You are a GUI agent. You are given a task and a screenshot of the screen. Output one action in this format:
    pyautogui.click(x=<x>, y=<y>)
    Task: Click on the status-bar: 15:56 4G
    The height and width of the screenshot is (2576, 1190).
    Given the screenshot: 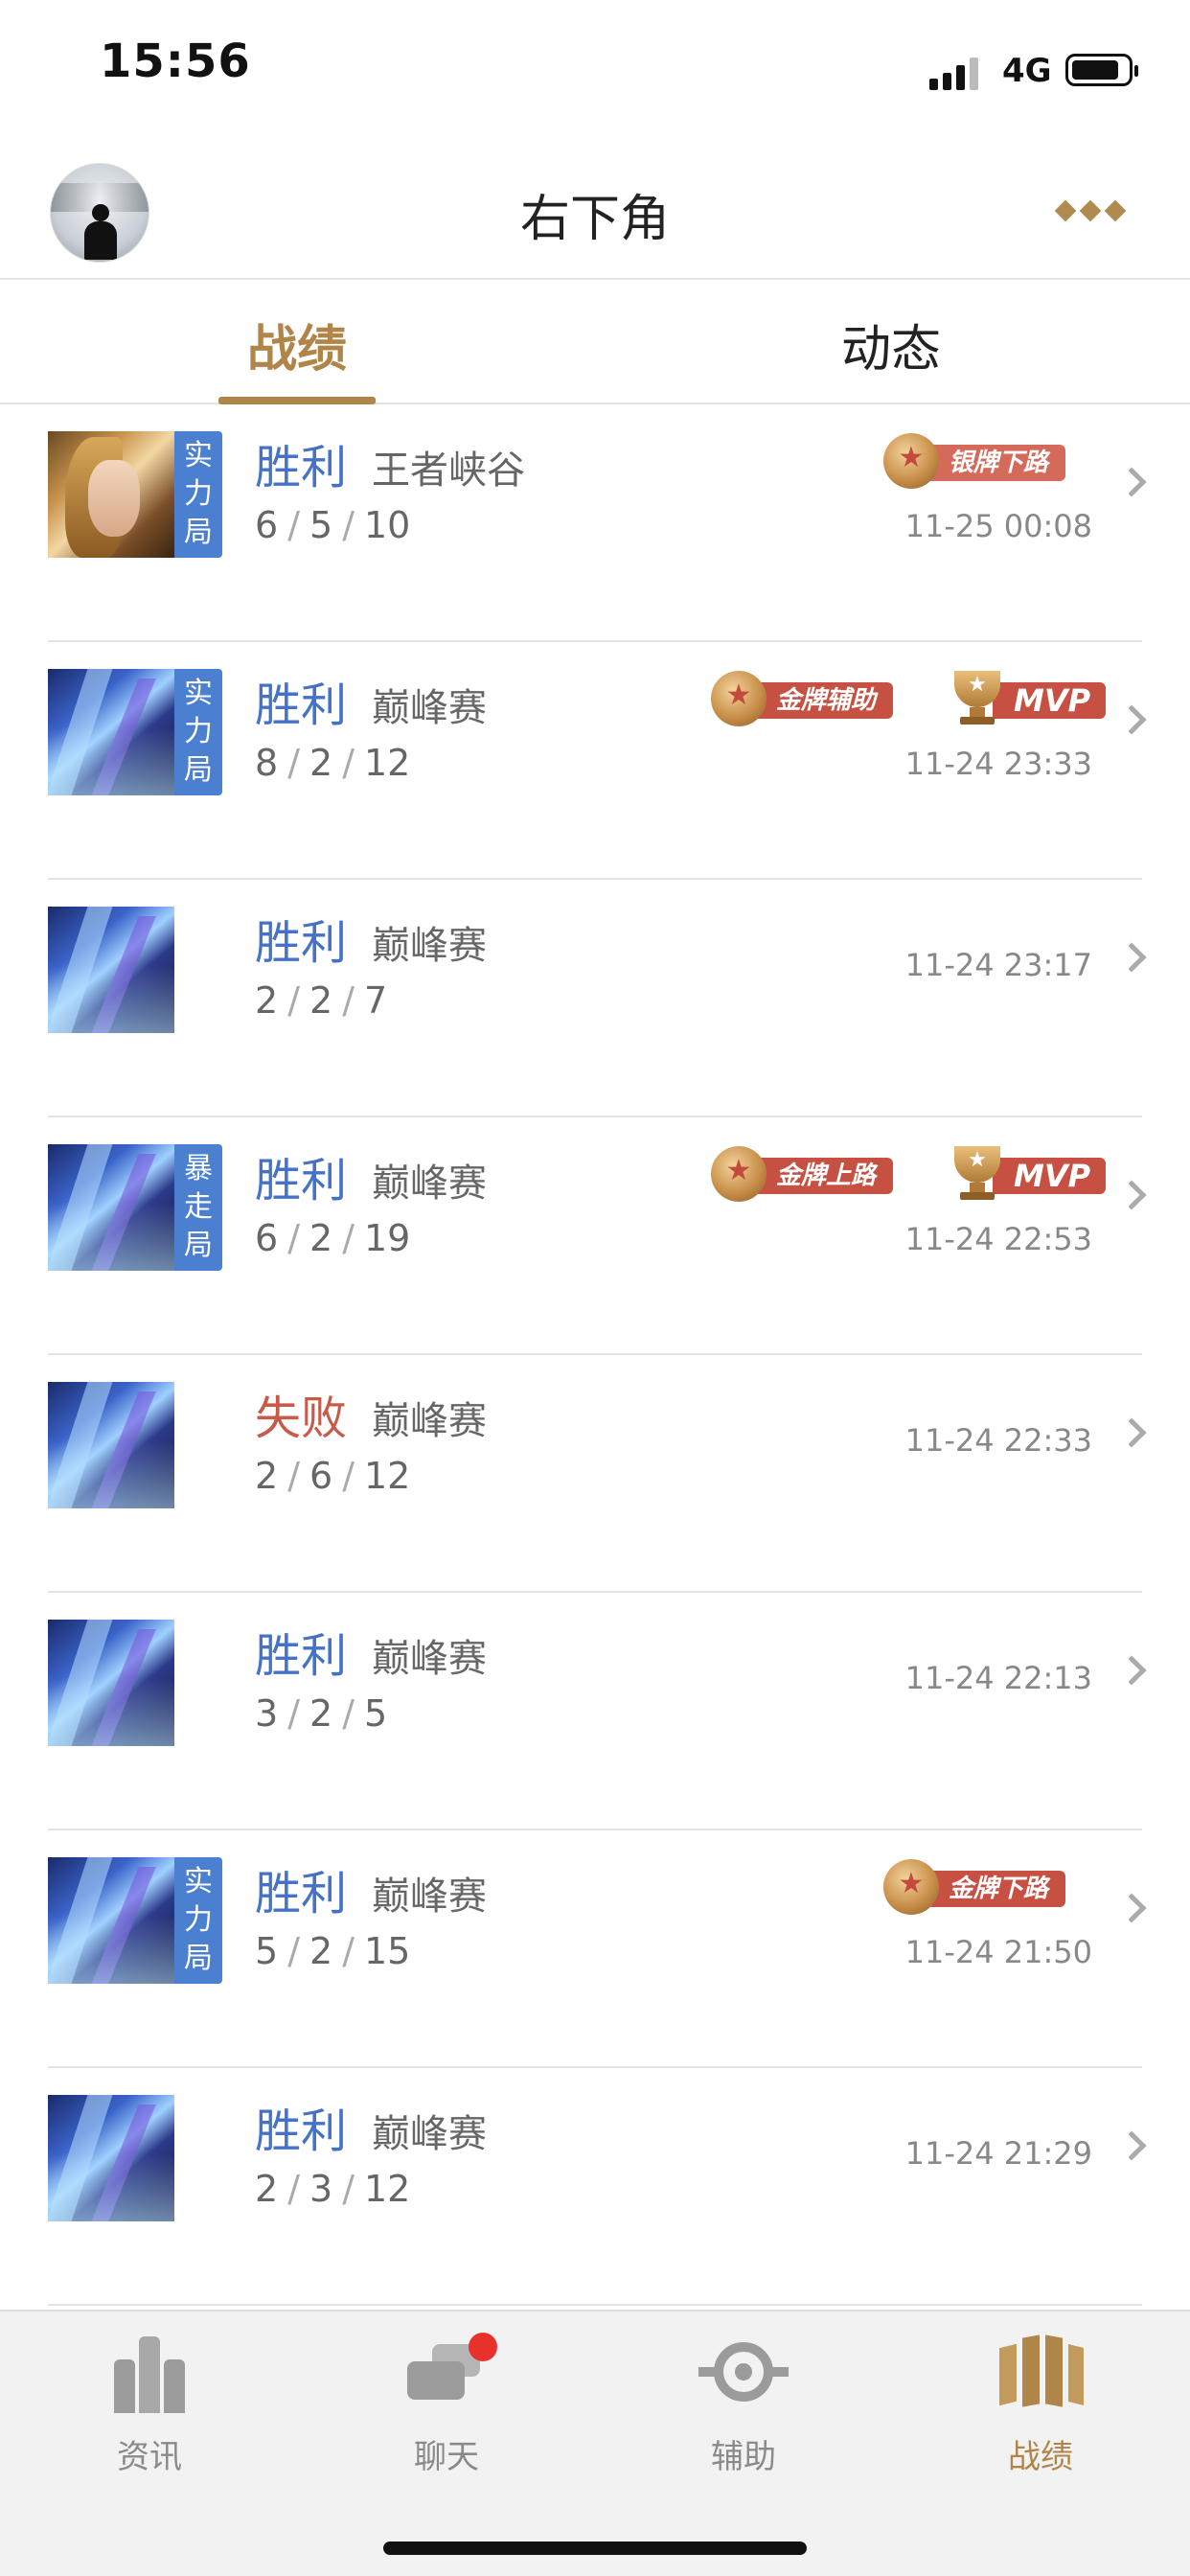 What is the action you would take?
    pyautogui.click(x=595, y=67)
    